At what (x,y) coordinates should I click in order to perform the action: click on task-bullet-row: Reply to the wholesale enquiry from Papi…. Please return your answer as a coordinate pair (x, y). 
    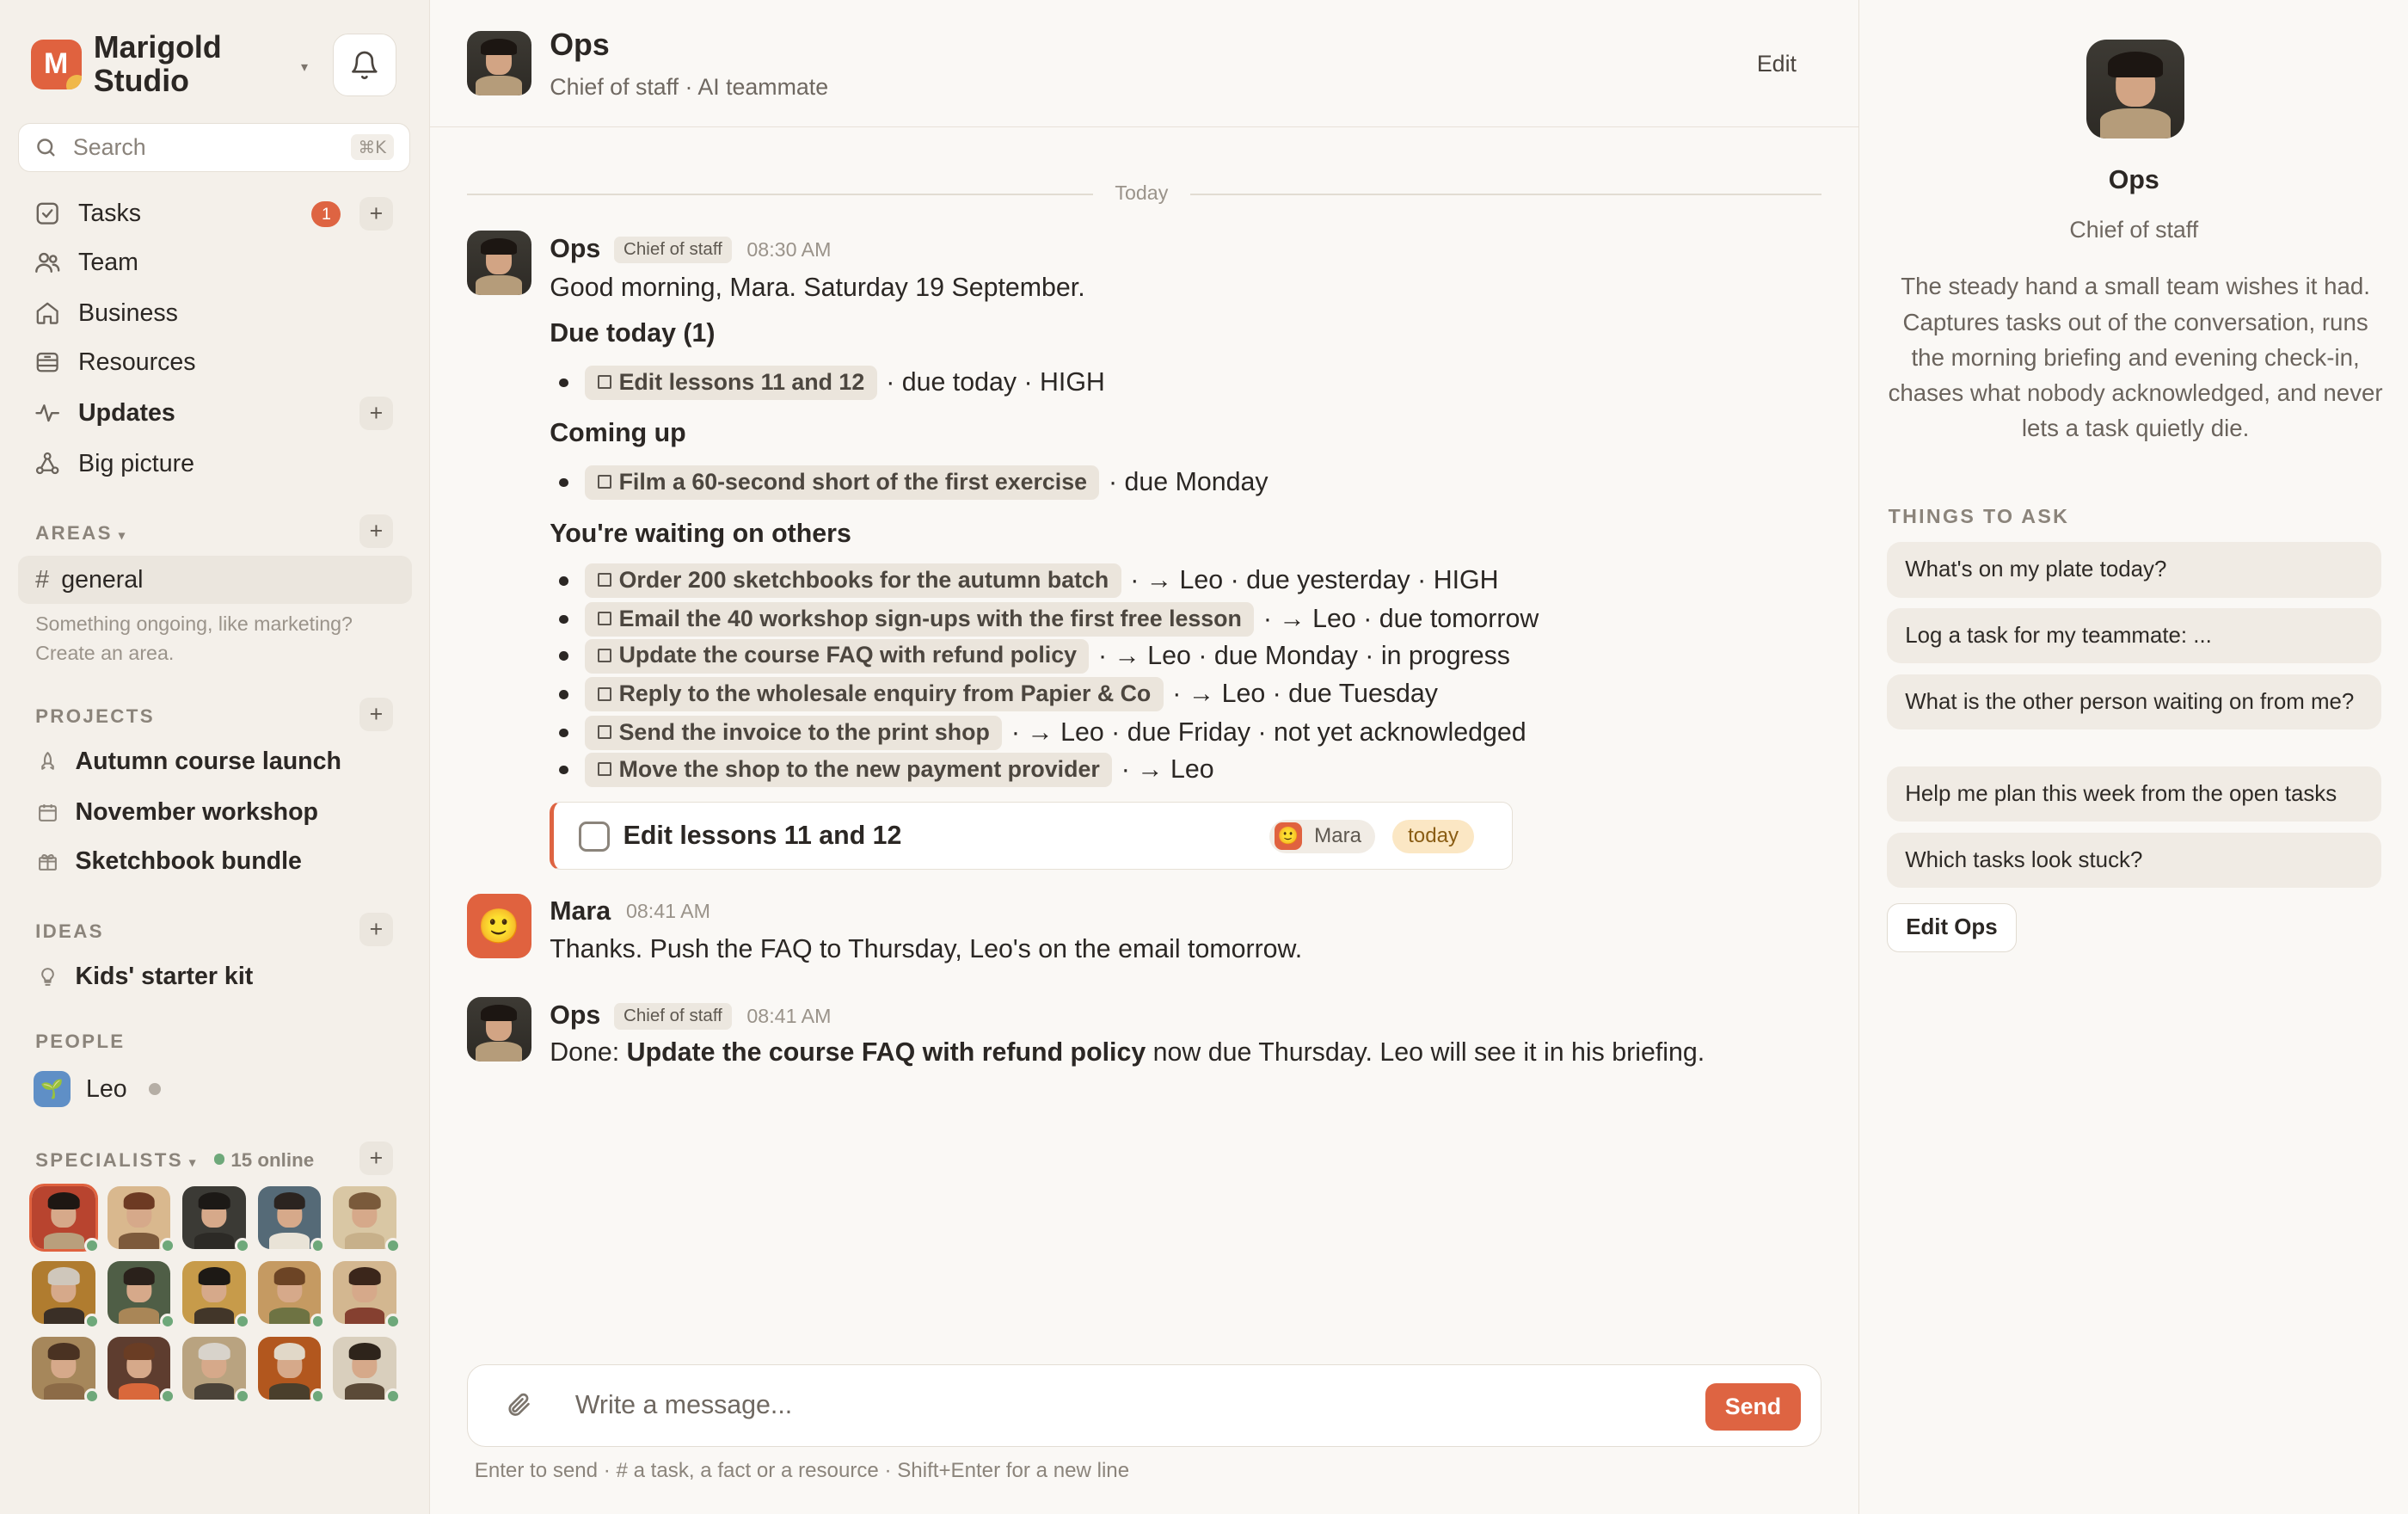
    Looking at the image, I should click on (994, 694).